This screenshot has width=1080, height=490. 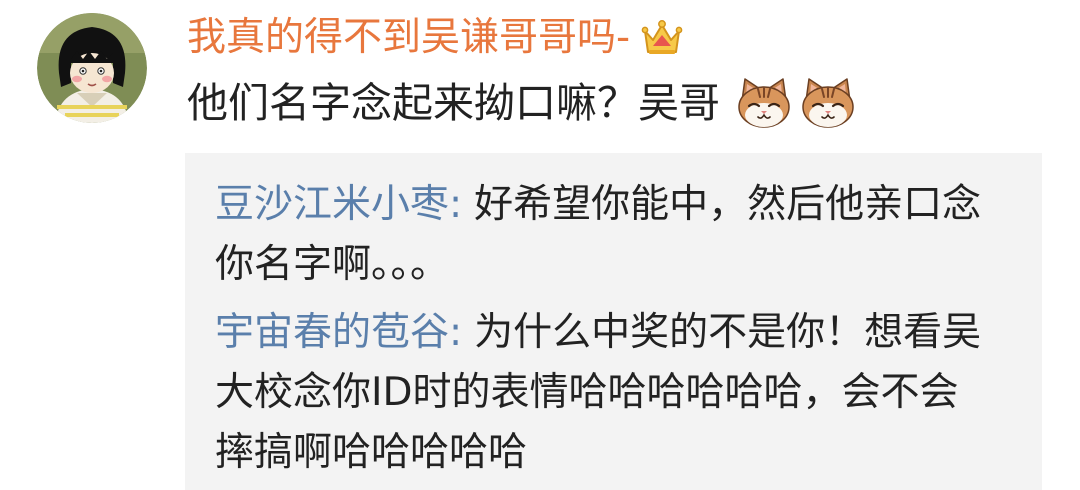 What do you see at coordinates (371, 452) in the screenshot?
I see `reply-text: 摔搞啊哈哈哈哈哈` at bounding box center [371, 452].